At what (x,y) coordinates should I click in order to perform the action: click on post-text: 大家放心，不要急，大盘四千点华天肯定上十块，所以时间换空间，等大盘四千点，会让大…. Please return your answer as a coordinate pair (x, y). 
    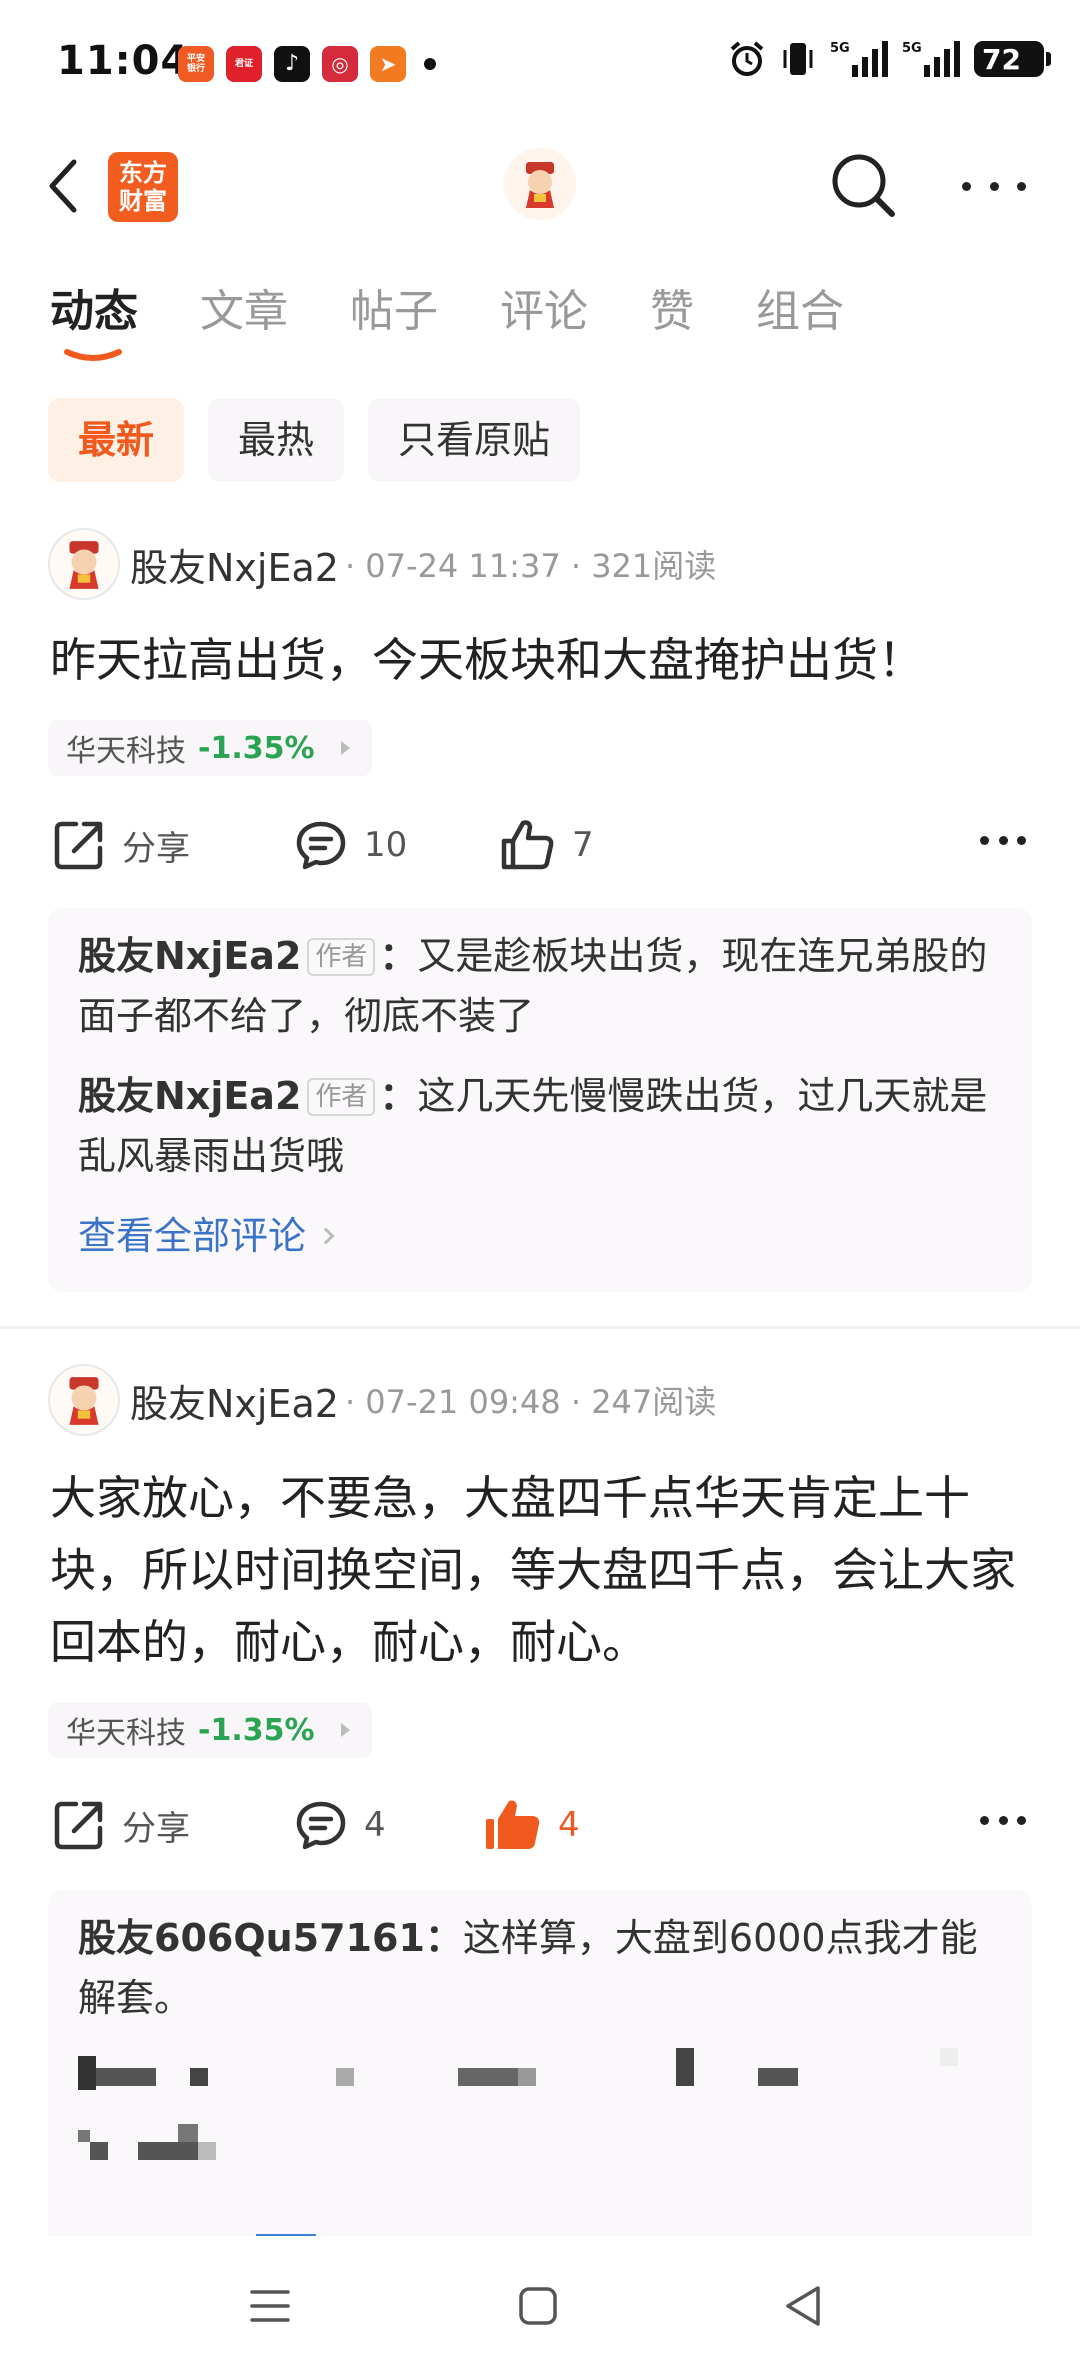
    Looking at the image, I should click on (545, 1570).